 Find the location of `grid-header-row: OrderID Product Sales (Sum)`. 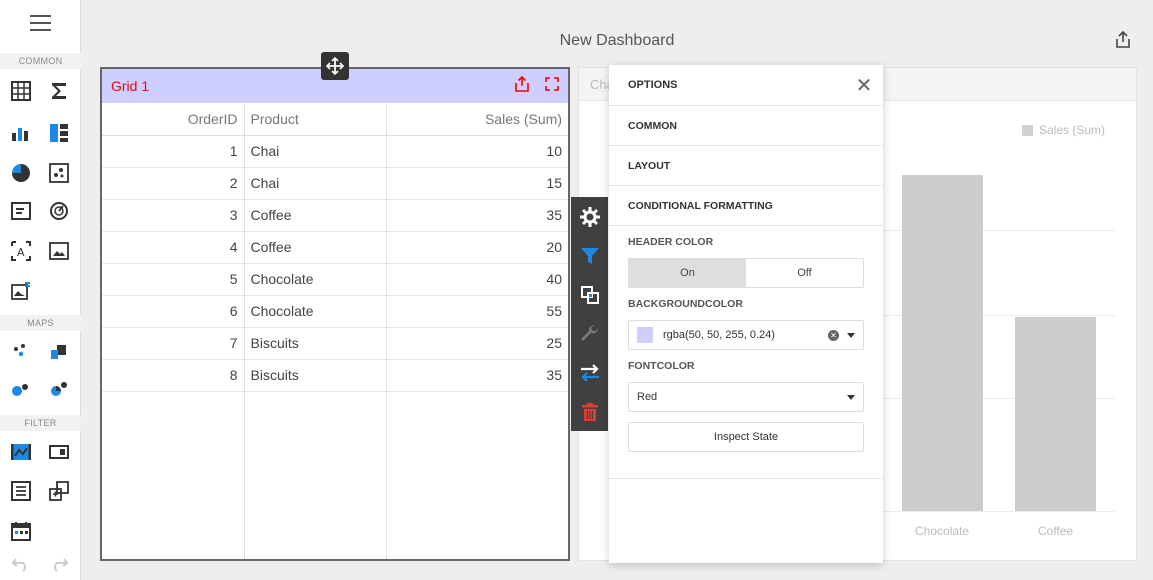

grid-header-row: OrderID Product Sales (Sum) is located at coordinates (335, 119).